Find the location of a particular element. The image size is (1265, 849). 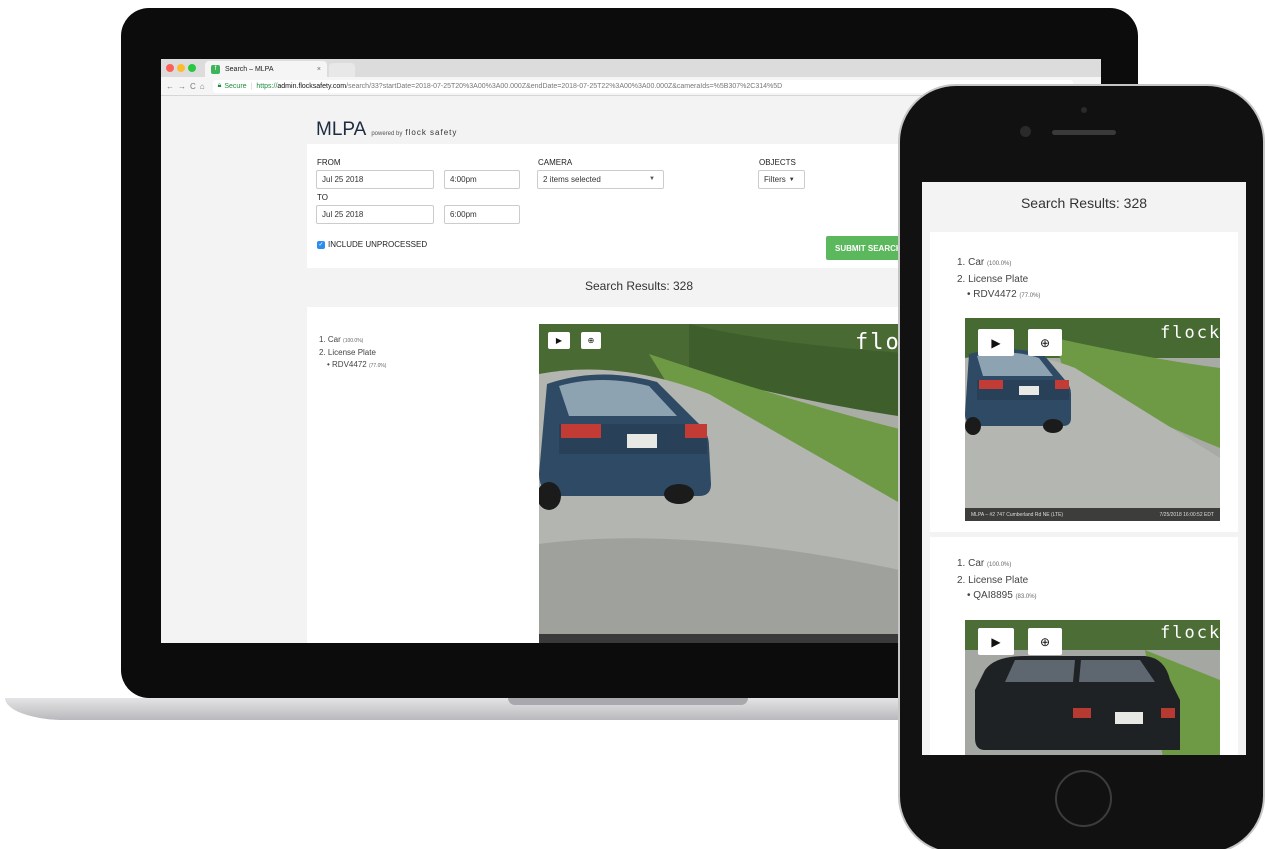

maximize-window-button is located at coordinates (192, 68).